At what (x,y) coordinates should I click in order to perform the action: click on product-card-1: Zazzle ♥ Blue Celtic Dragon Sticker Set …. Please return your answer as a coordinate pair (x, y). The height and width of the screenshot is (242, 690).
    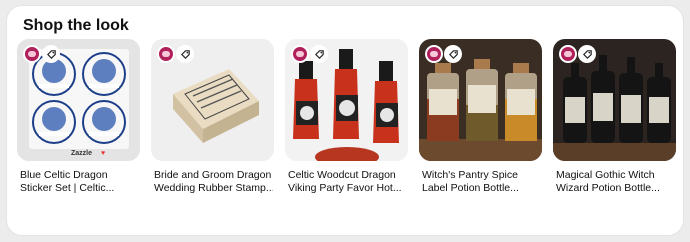
    Looking at the image, I should click on (78, 116).